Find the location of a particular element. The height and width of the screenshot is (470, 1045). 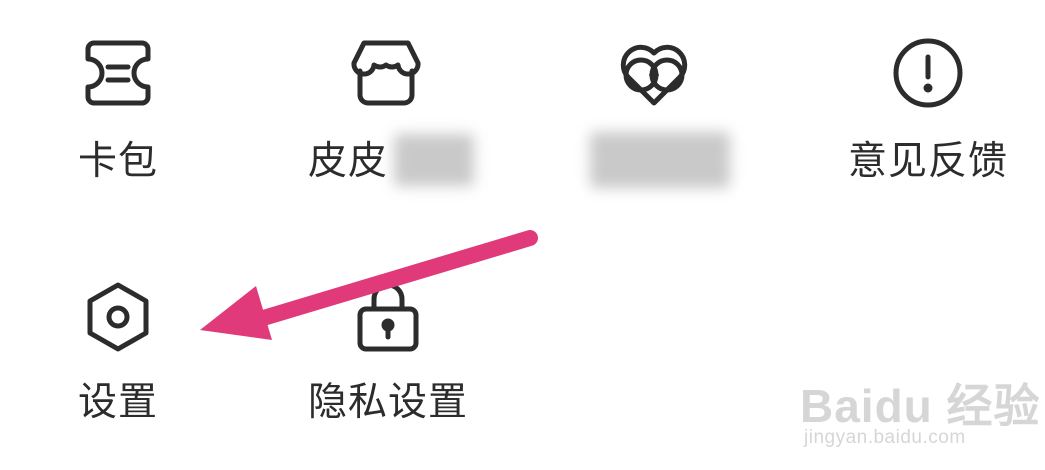

shop-icon is located at coordinates (386, 73).